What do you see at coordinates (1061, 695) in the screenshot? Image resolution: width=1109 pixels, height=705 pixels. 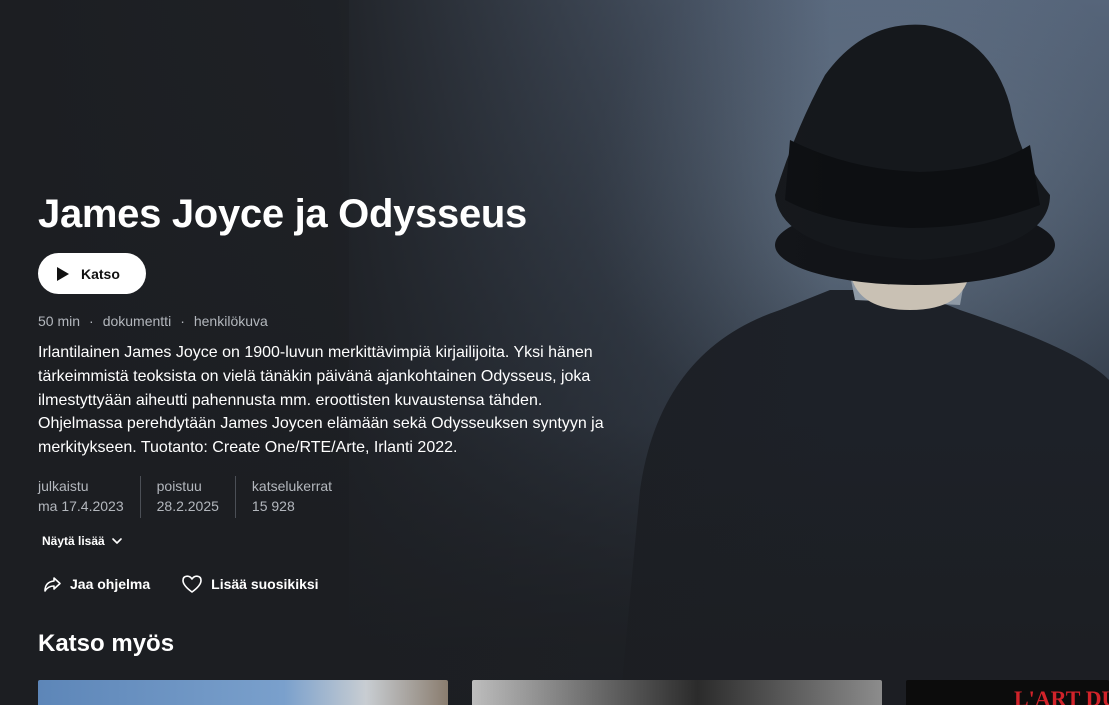 I see `card-title-art: L'ART DU` at bounding box center [1061, 695].